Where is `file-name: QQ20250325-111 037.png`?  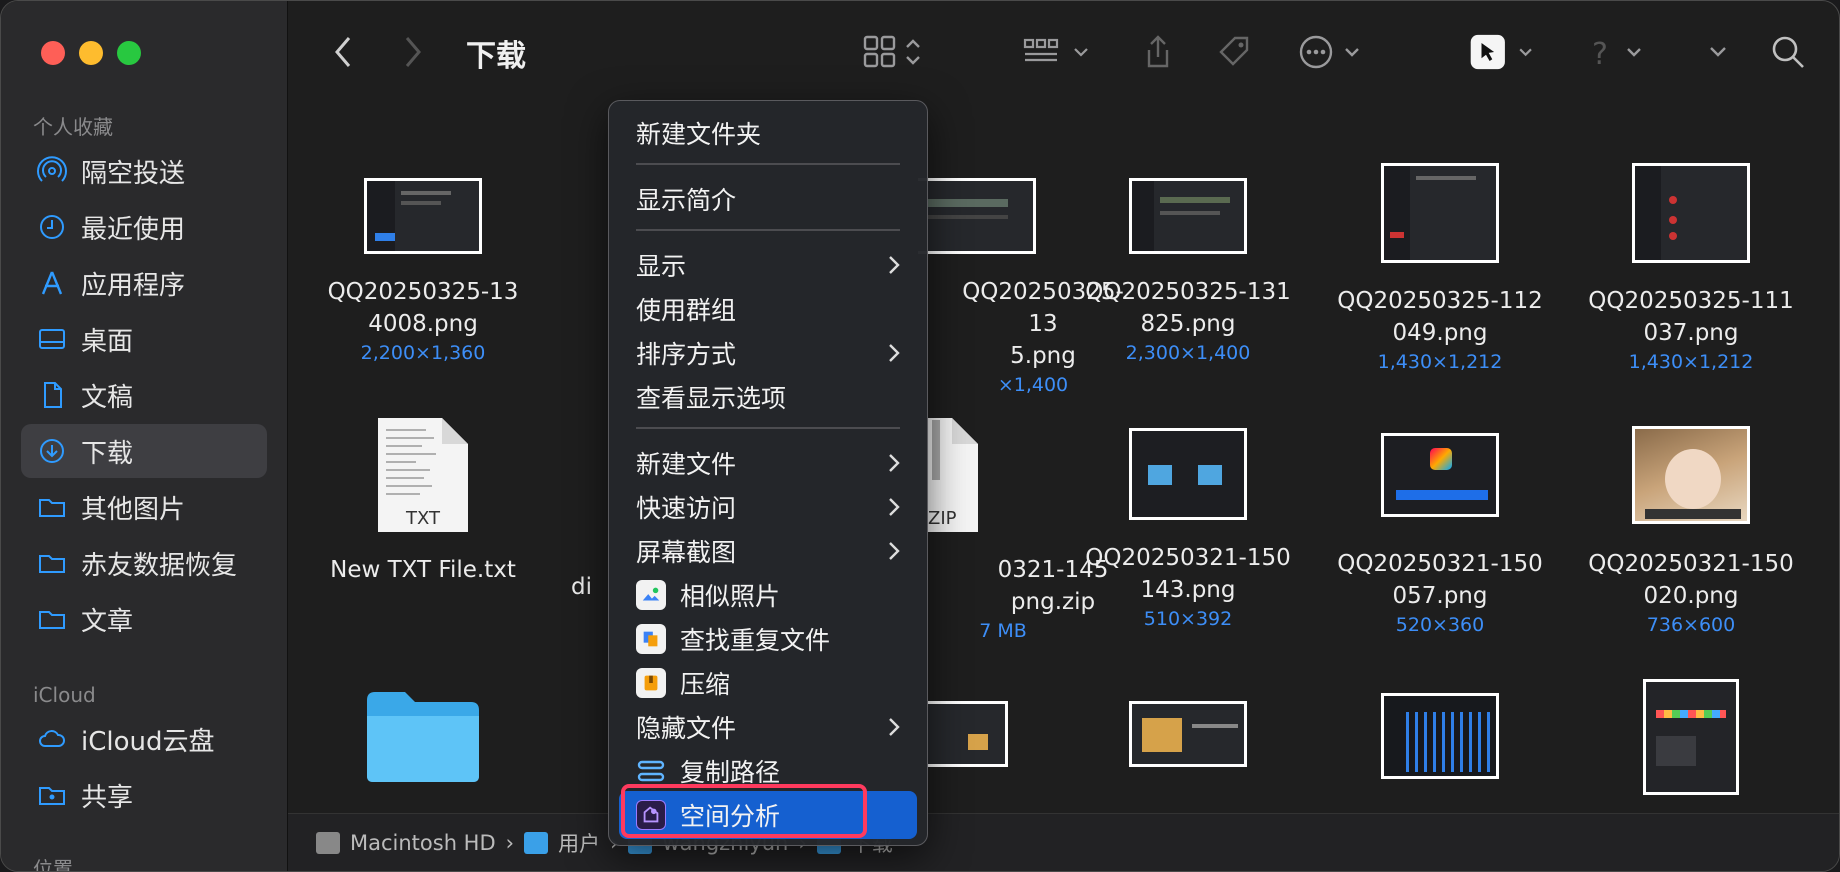
file-name: QQ20250325-111 037.png is located at coordinates (1691, 317).